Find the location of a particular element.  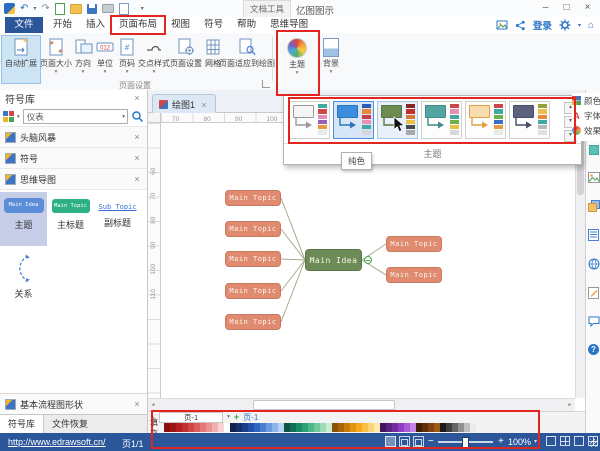

background-button: 背景 ▾ is located at coordinates (331, 61).